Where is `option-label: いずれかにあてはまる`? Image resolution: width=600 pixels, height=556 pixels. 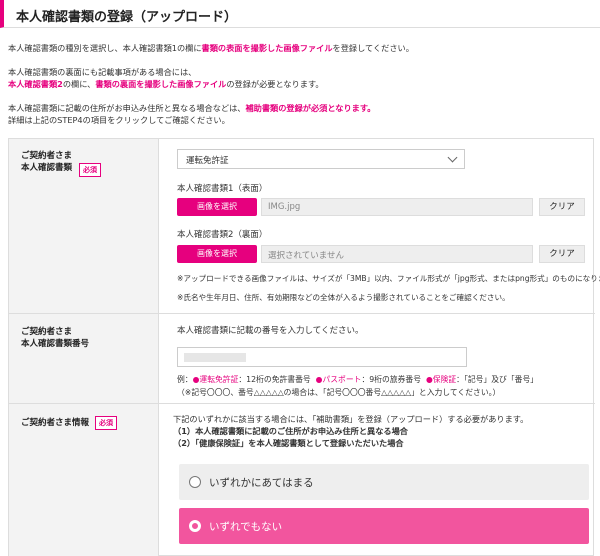 option-label: いずれかにあてはまる is located at coordinates (261, 483).